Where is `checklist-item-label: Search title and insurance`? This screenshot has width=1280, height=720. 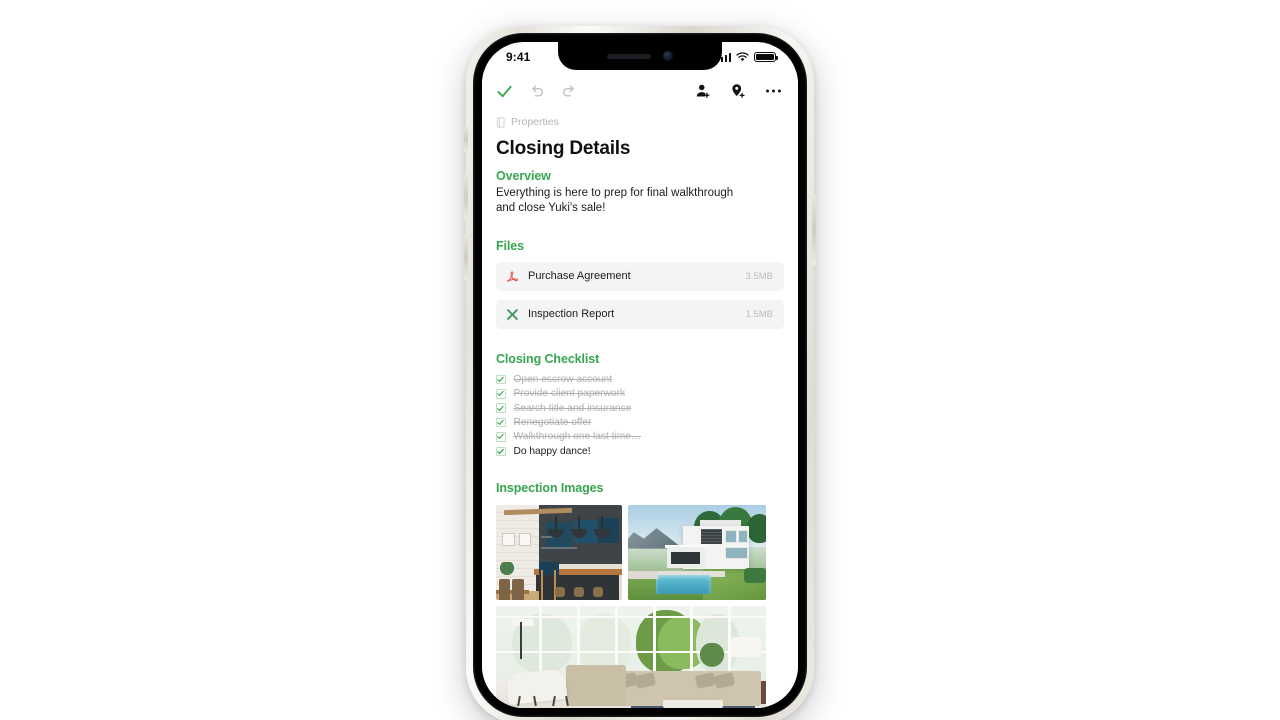 checklist-item-label: Search title and insurance is located at coordinates (572, 408).